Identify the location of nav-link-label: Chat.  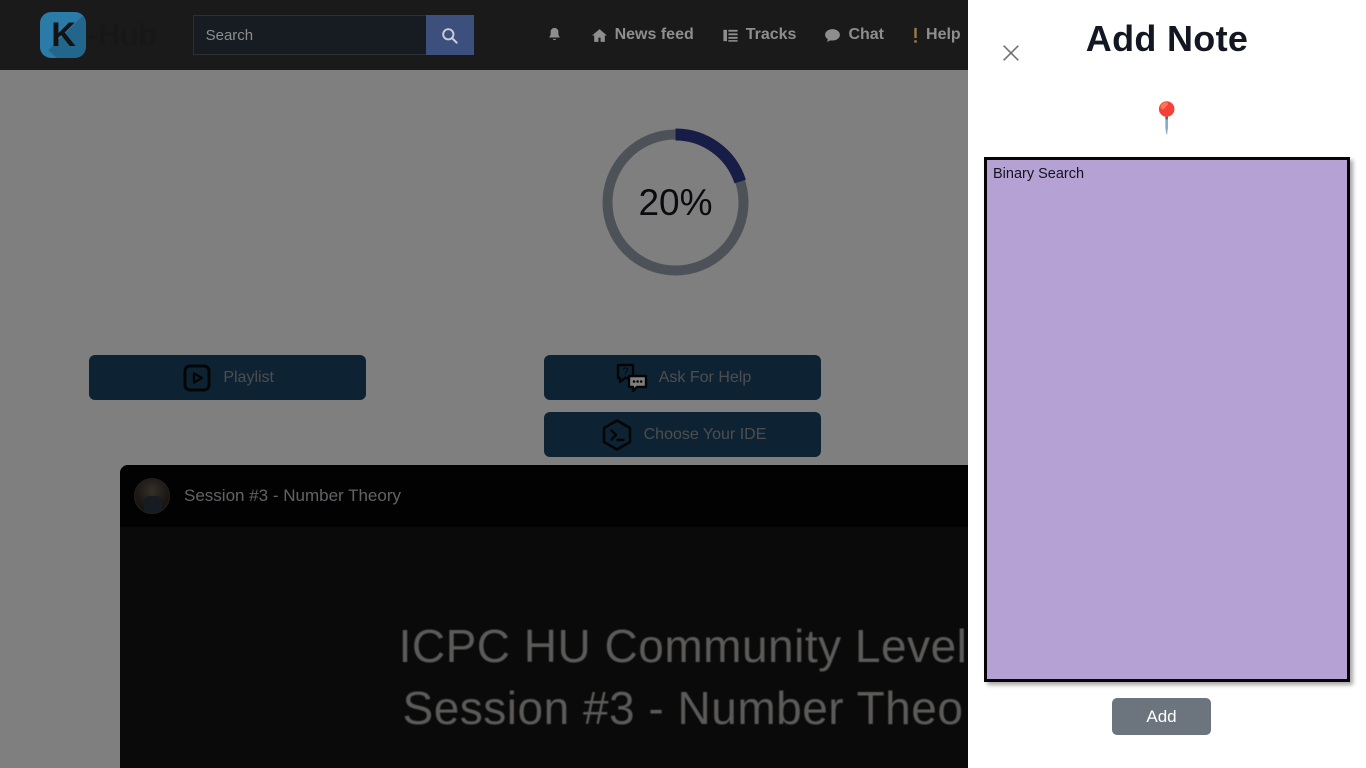
(866, 34).